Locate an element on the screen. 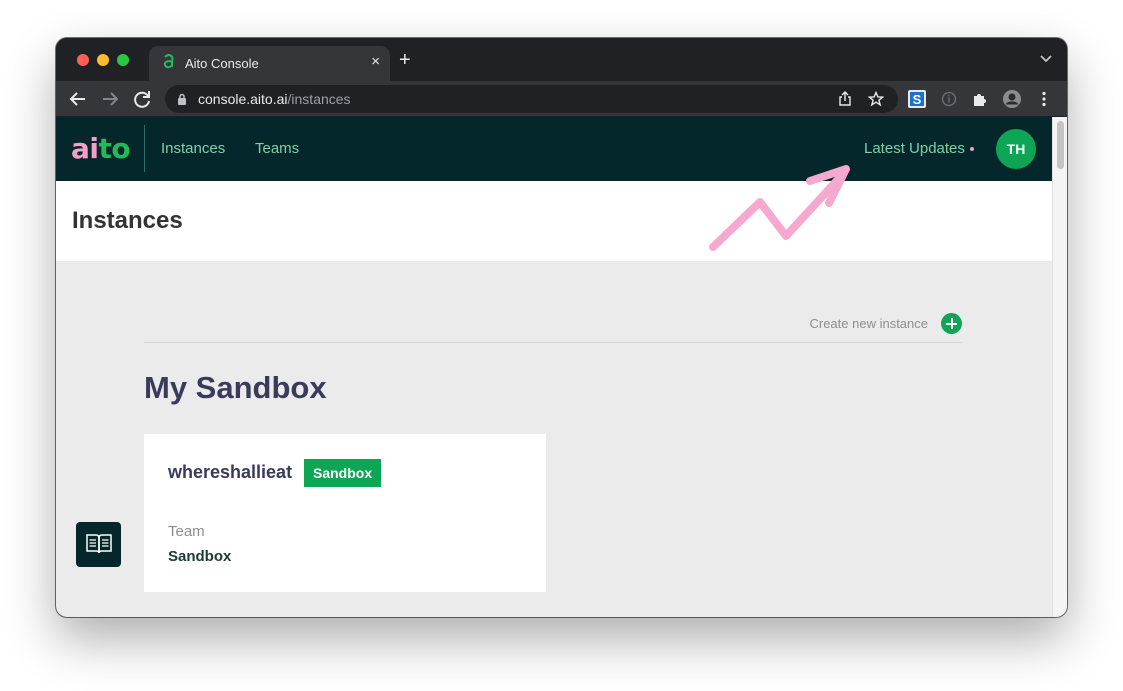 Image resolution: width=1123 pixels, height=691 pixels. profile-icon is located at coordinates (1012, 99).